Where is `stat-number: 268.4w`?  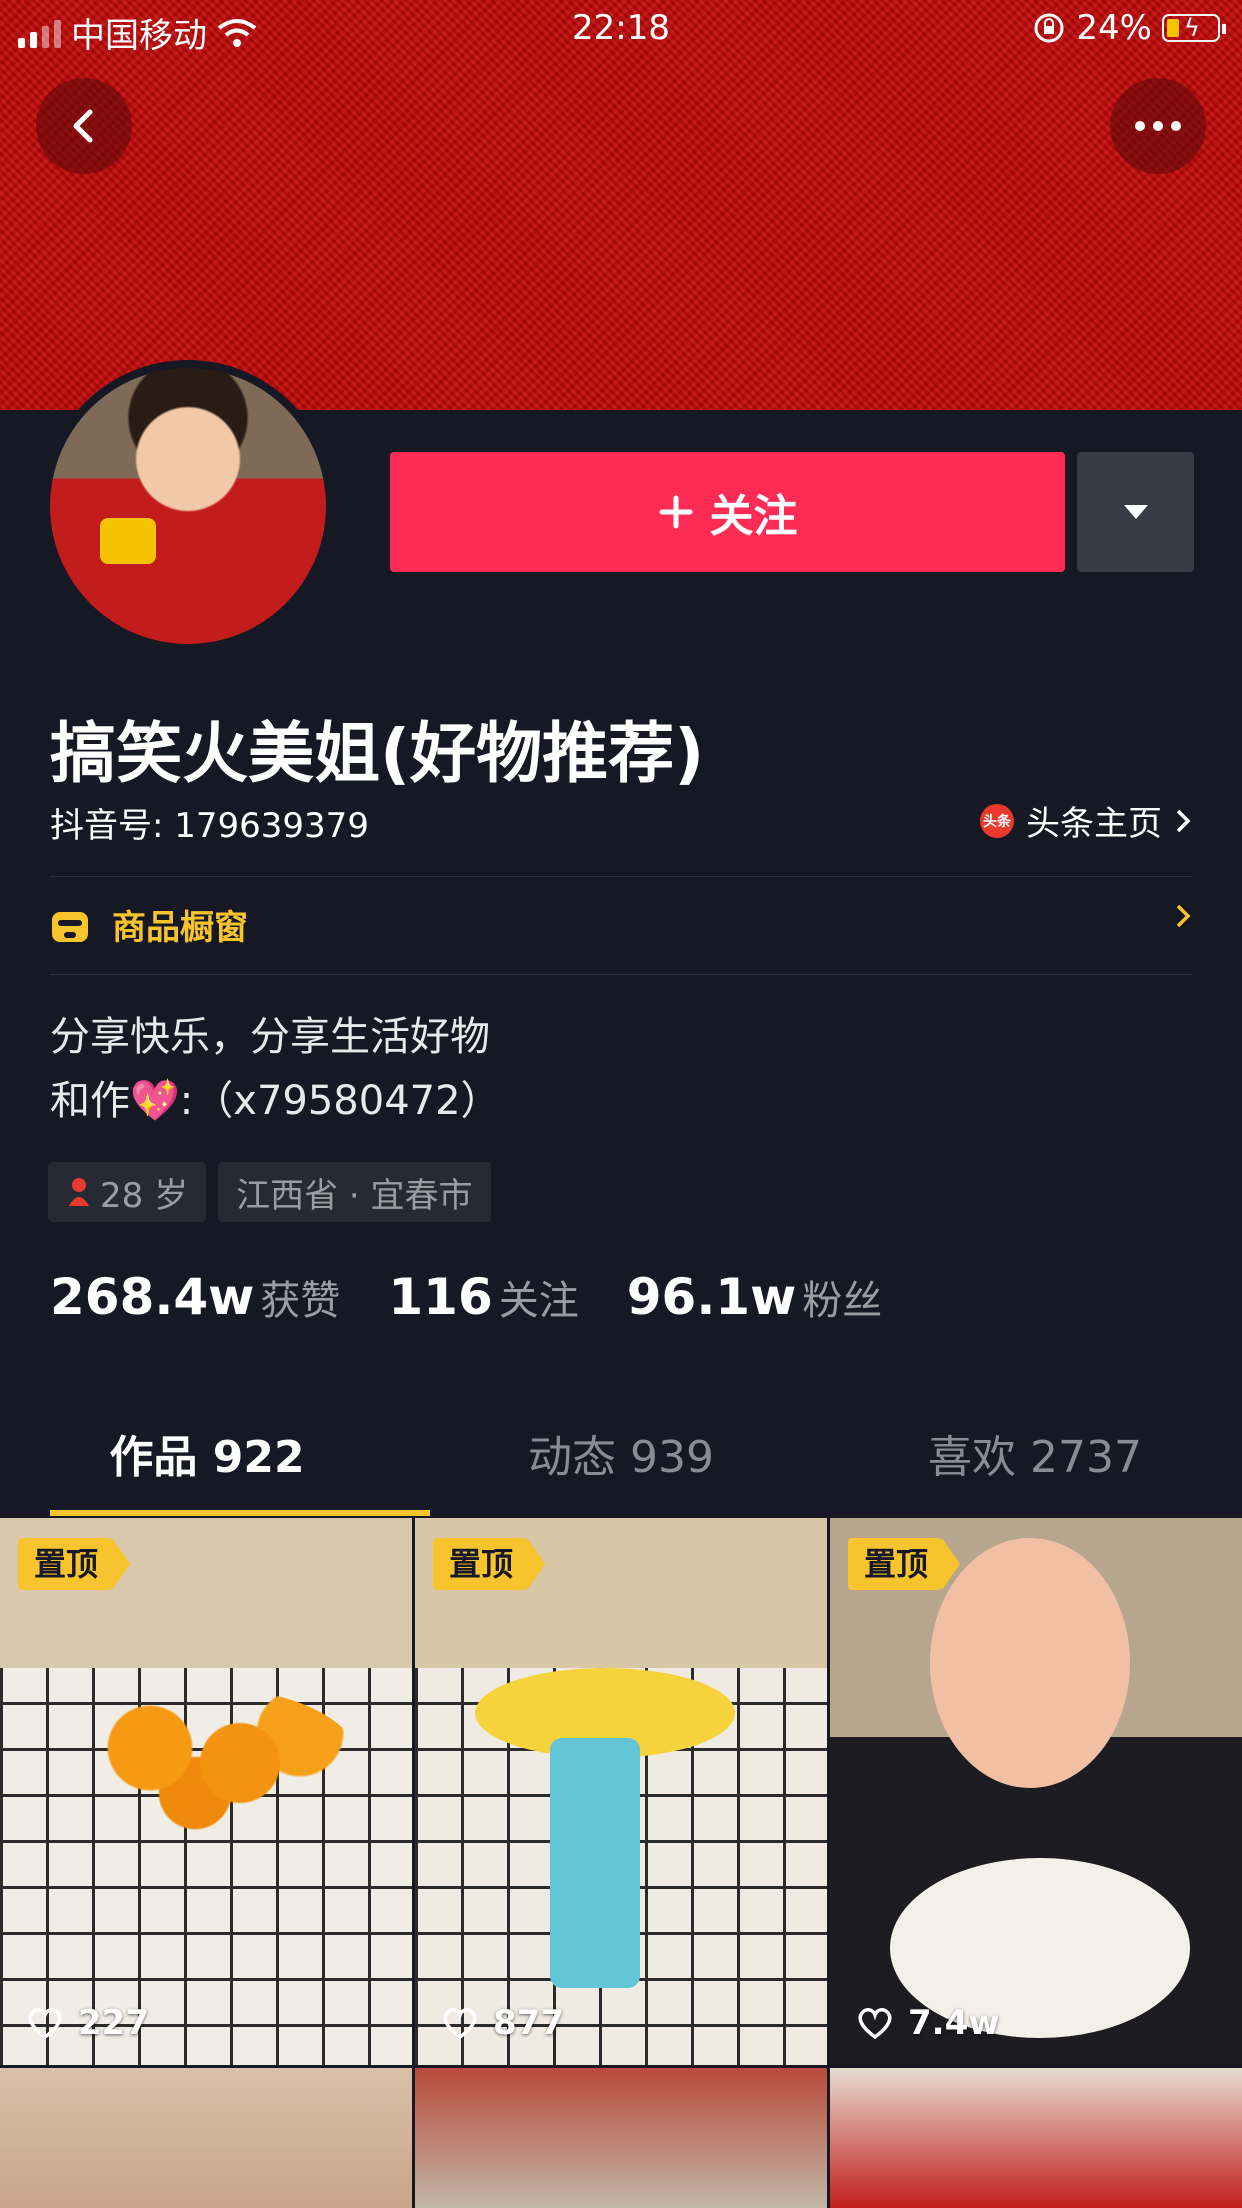 stat-number: 268.4w is located at coordinates (152, 1297).